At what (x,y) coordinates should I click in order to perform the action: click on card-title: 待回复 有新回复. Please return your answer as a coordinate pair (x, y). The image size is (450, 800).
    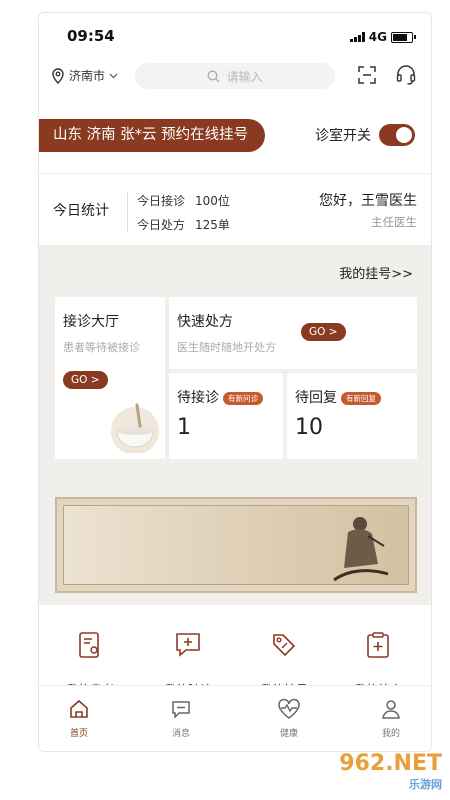
    Looking at the image, I should click on (338, 397).